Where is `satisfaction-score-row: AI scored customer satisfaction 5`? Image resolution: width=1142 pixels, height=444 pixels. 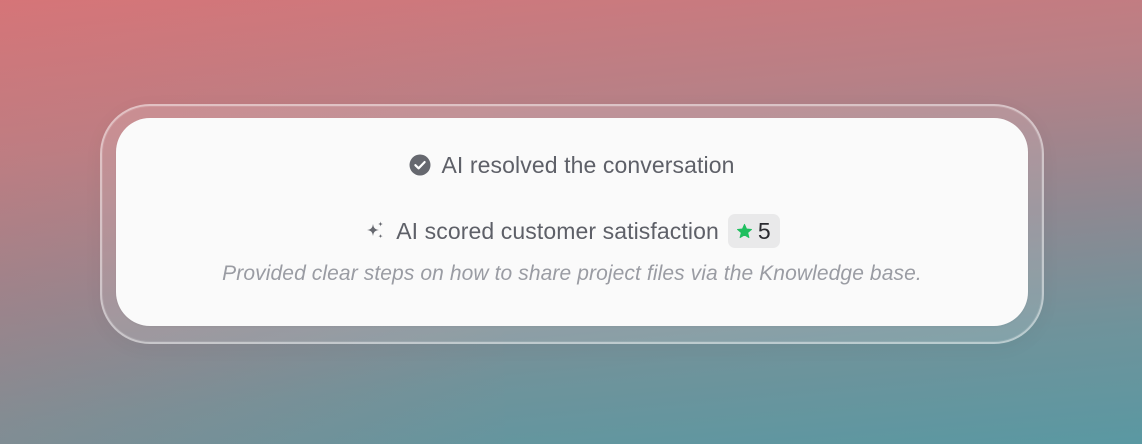 satisfaction-score-row: AI scored customer satisfaction 5 is located at coordinates (572, 231).